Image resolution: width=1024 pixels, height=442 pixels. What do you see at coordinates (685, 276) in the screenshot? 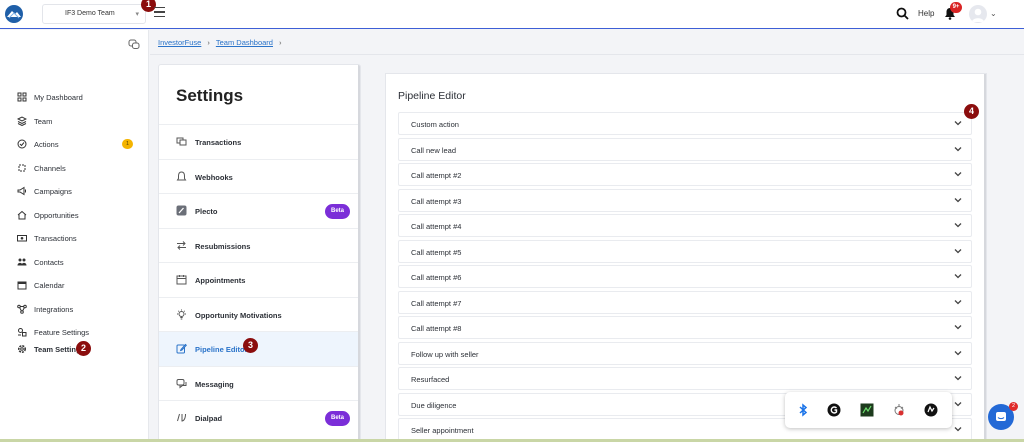
I see `pipeline-stage: Call attempt #6` at bounding box center [685, 276].